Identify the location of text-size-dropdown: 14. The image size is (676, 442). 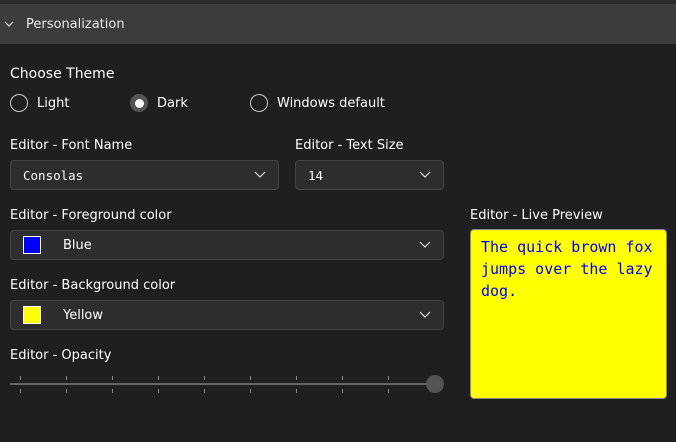
(369, 175).